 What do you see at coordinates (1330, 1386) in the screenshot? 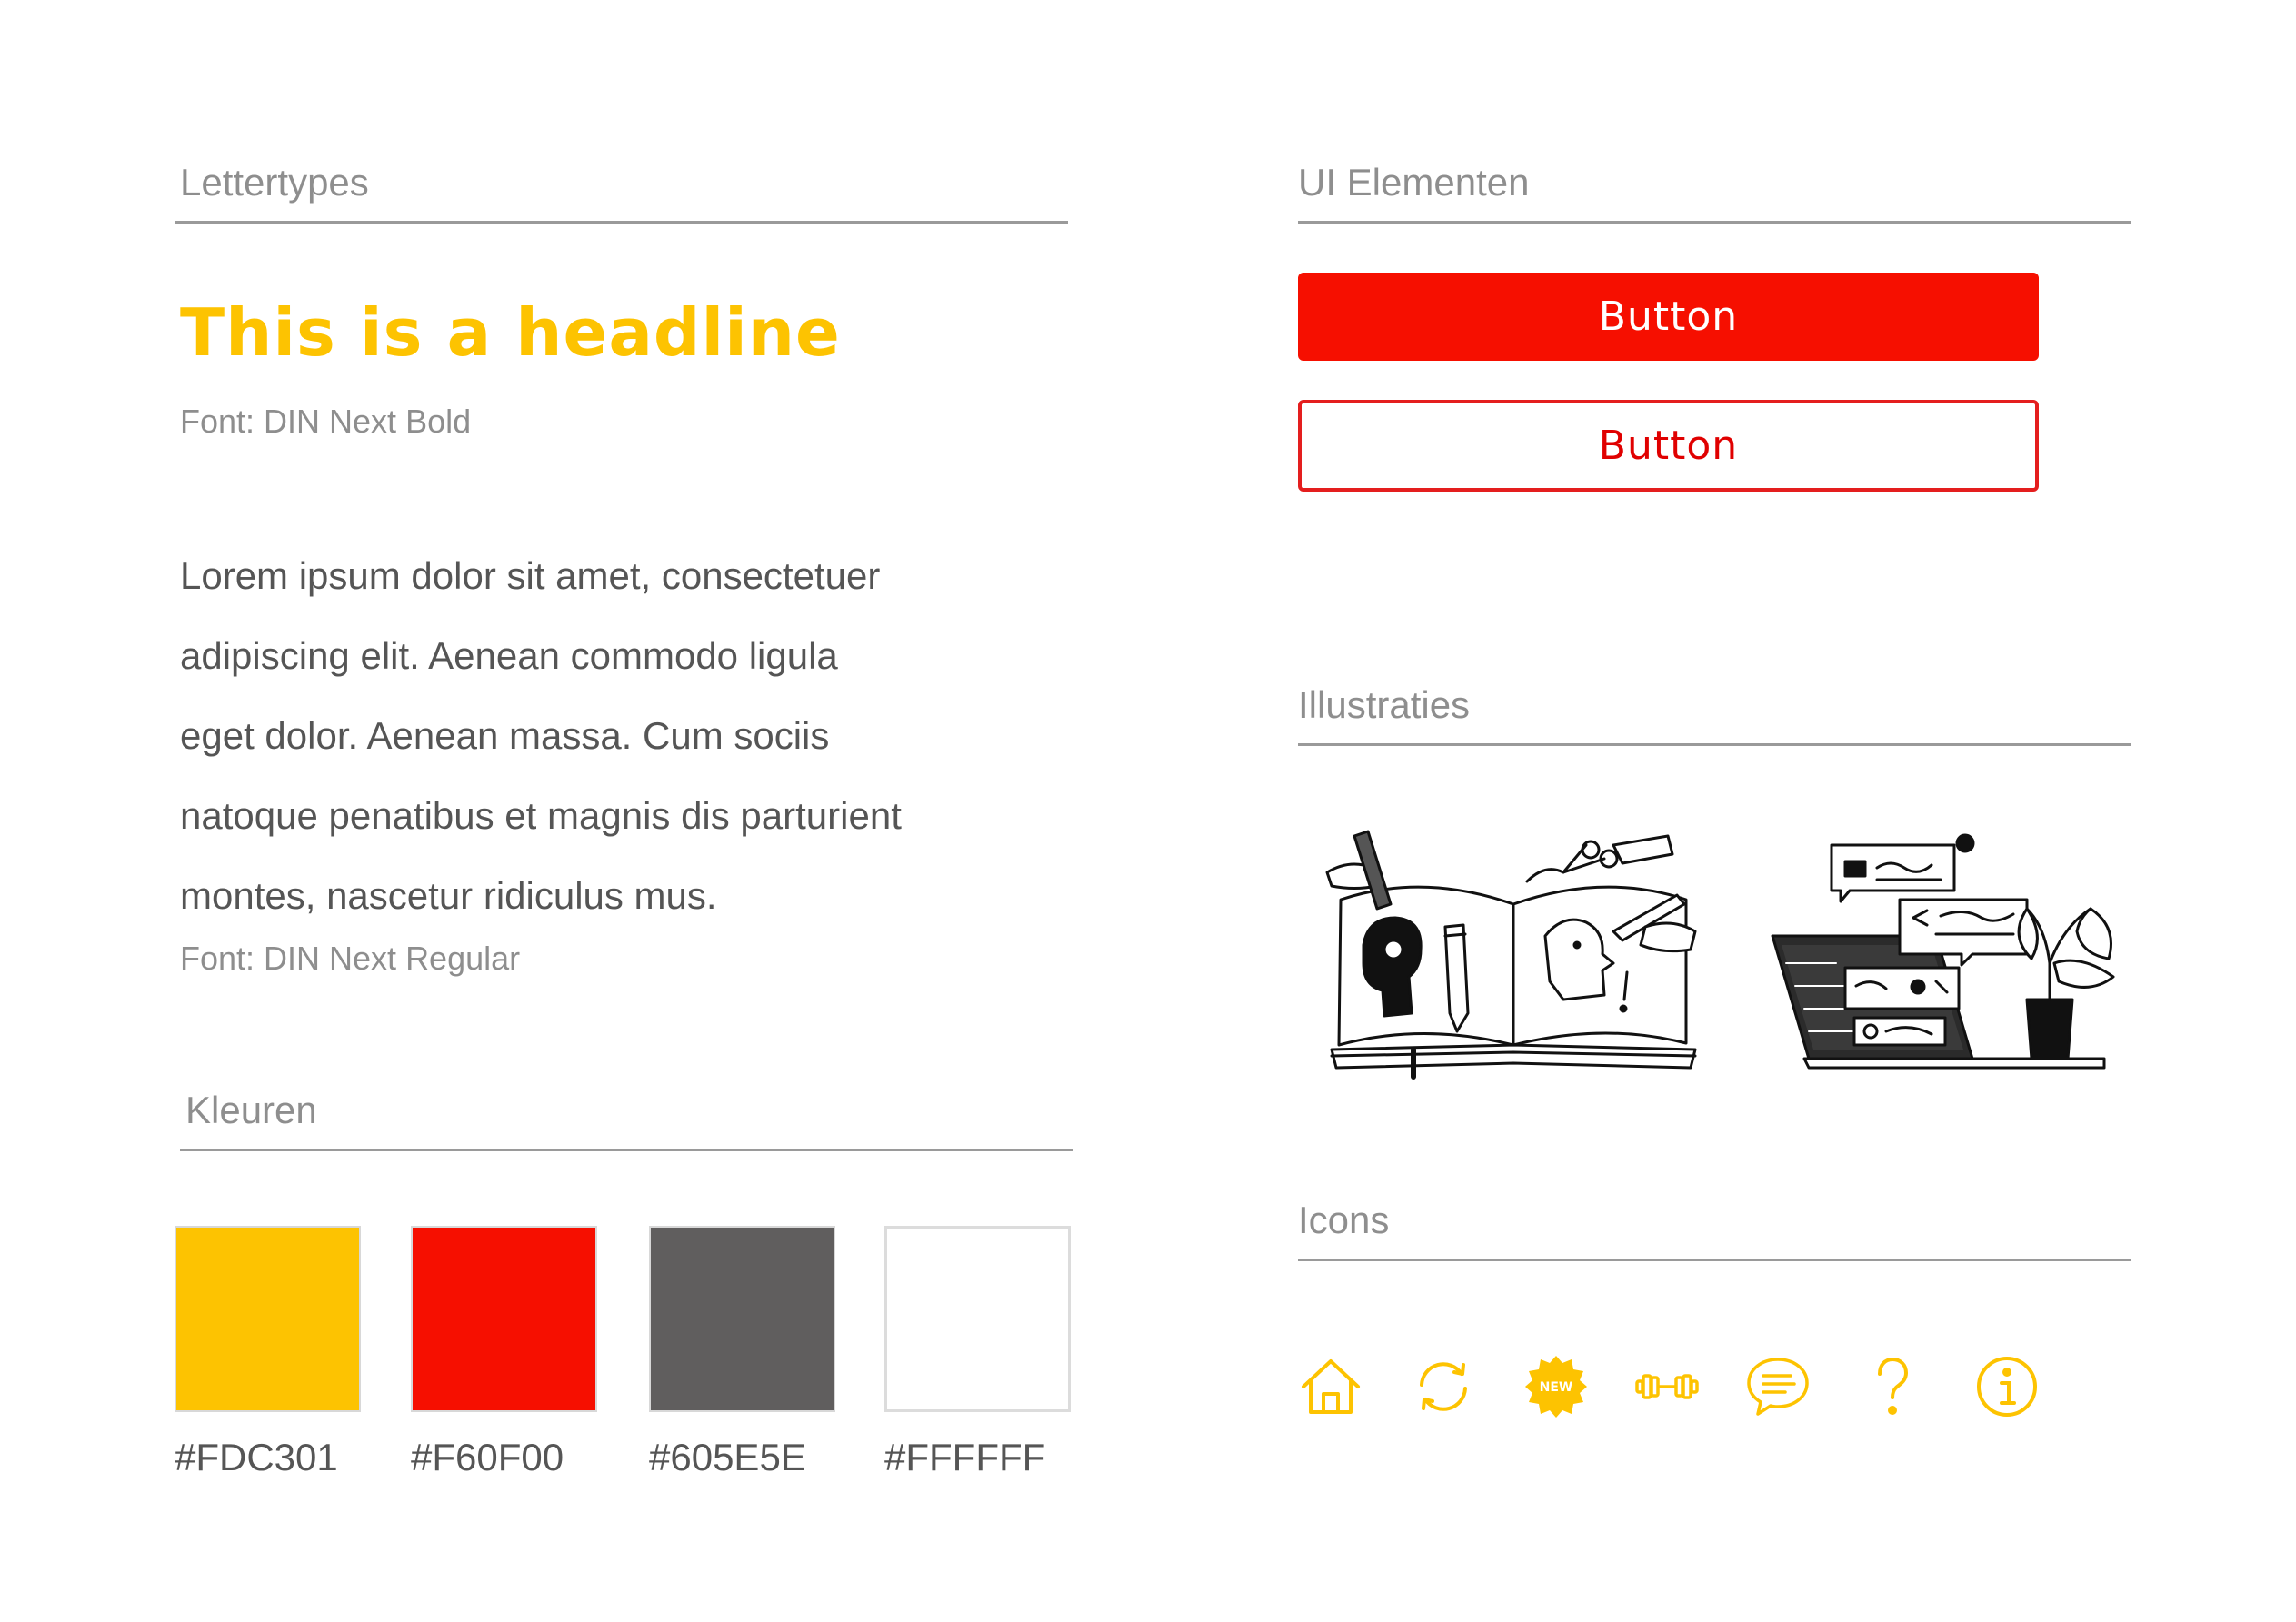
I see `home-icon` at bounding box center [1330, 1386].